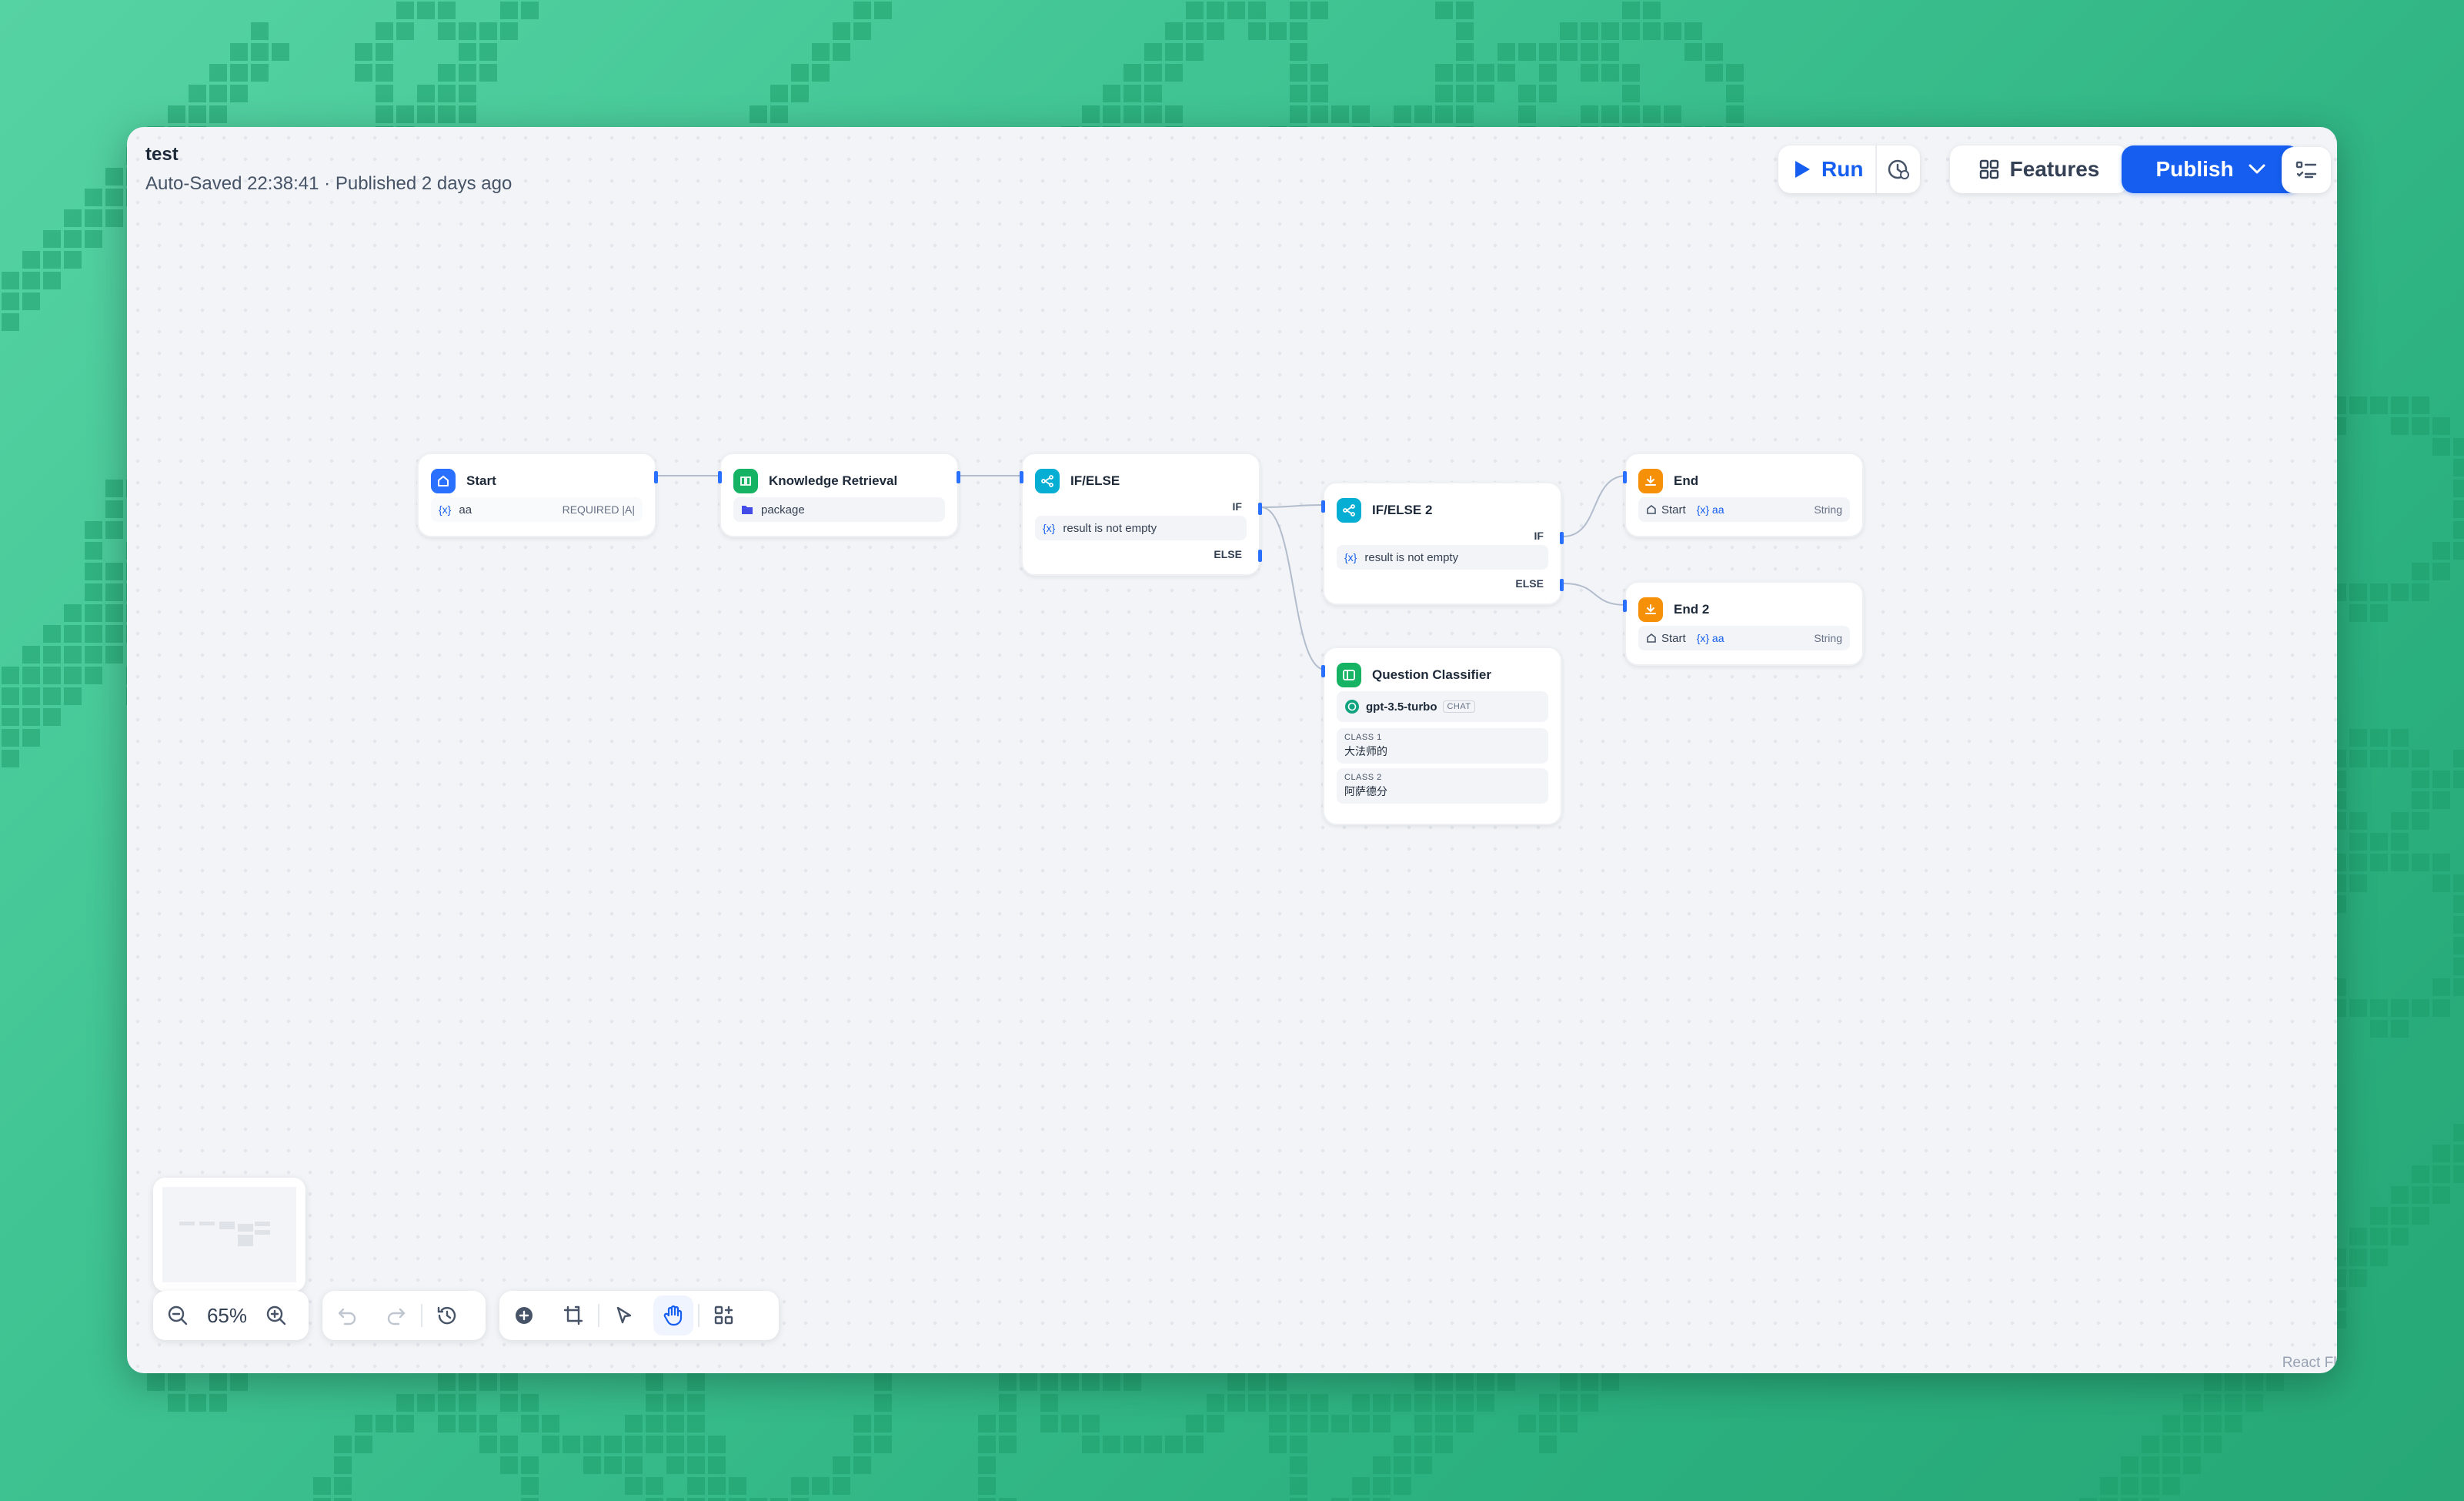 This screenshot has height=1501, width=2464. I want to click on node-knowledge-retrieval: Knowledge Retrieval package, so click(839, 495).